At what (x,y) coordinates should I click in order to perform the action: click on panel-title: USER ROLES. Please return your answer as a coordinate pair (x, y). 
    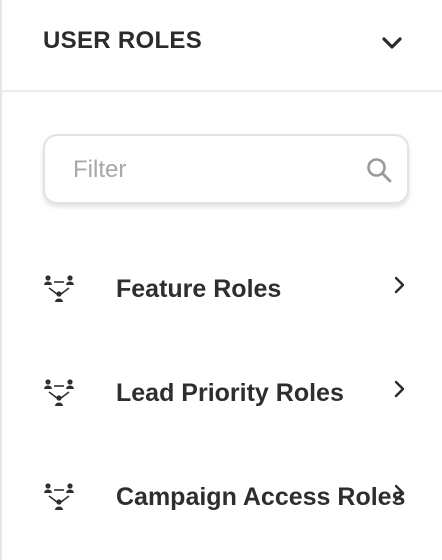
    Looking at the image, I should click on (123, 40).